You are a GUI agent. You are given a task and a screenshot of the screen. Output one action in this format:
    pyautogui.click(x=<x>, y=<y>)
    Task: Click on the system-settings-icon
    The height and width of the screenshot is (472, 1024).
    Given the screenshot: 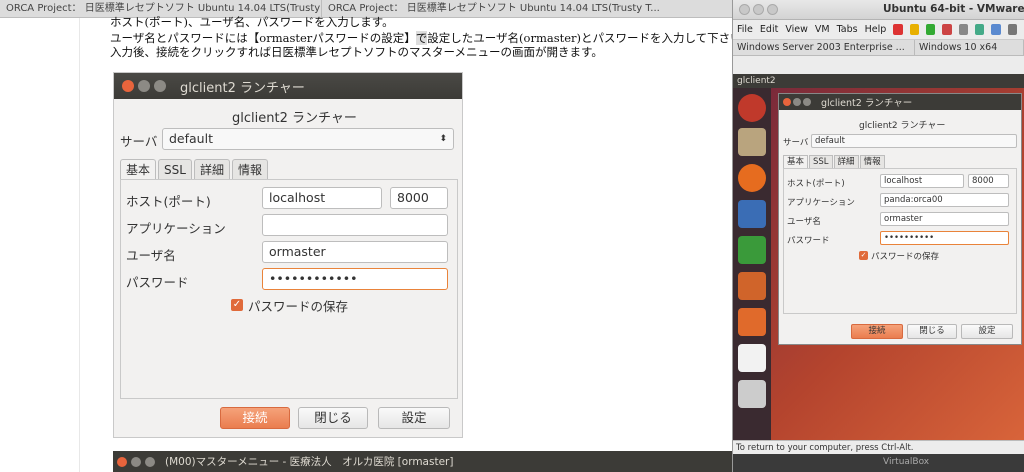 What is the action you would take?
    pyautogui.click(x=752, y=394)
    